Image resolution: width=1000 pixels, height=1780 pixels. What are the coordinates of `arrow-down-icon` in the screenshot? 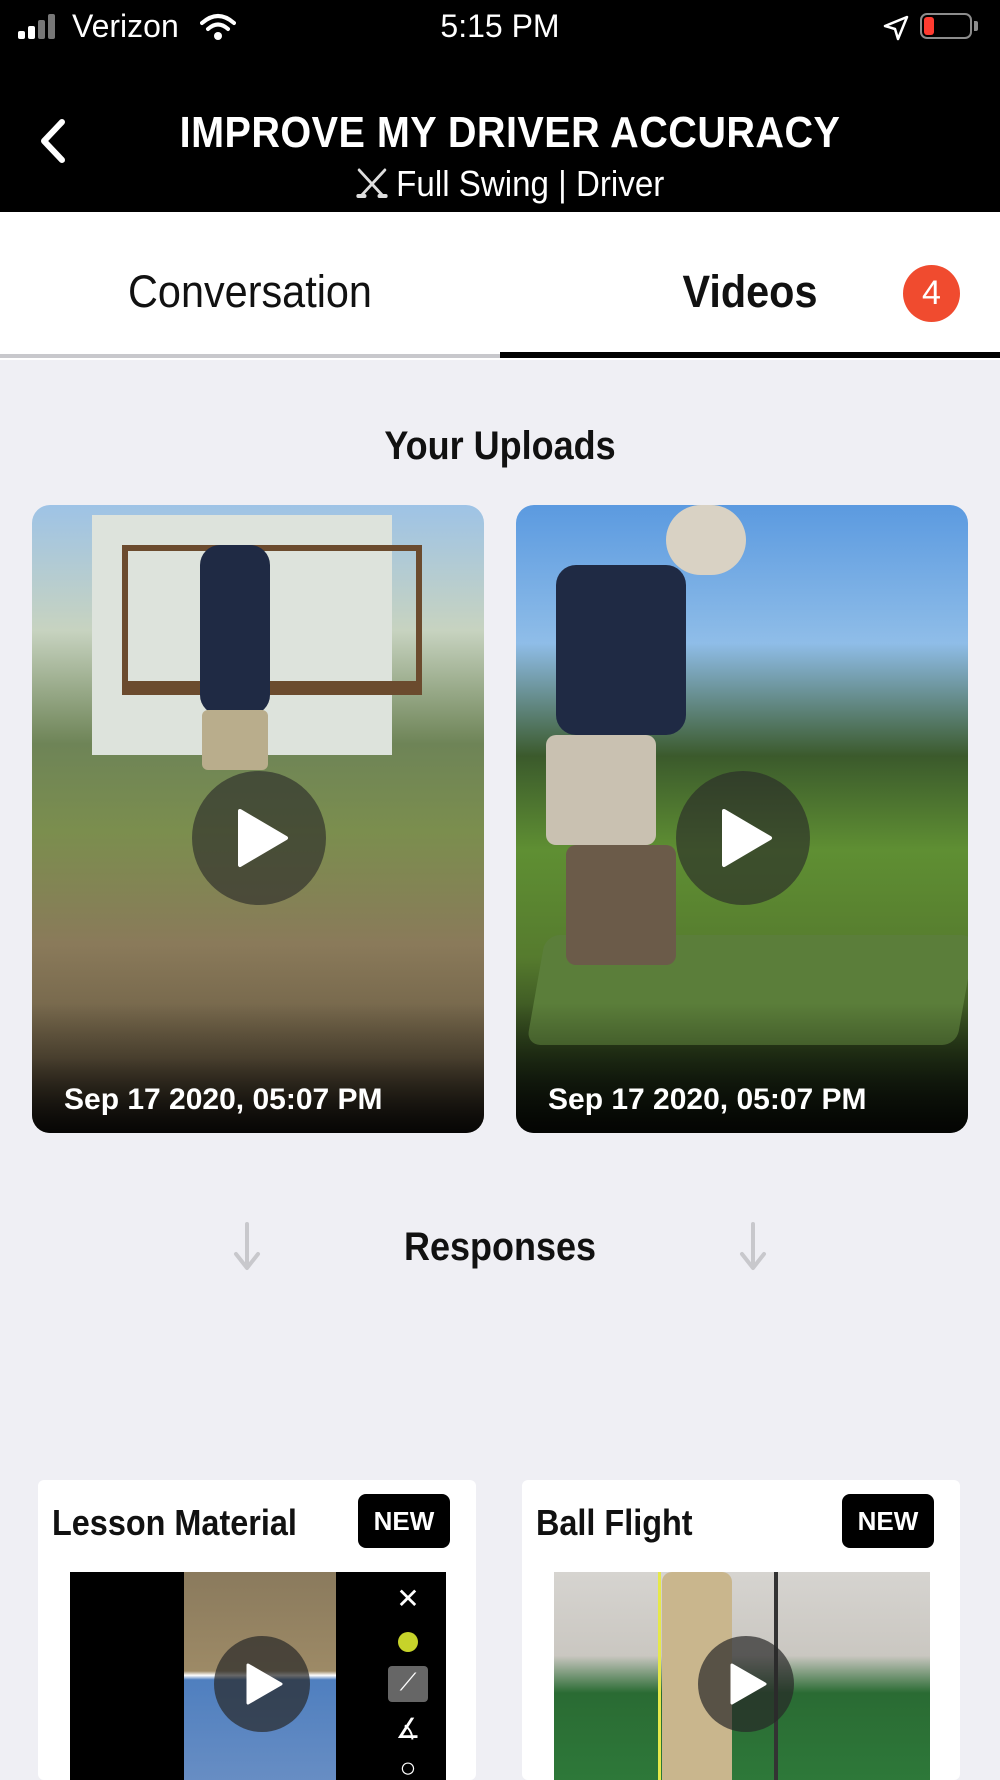 It's located at (753, 1246).